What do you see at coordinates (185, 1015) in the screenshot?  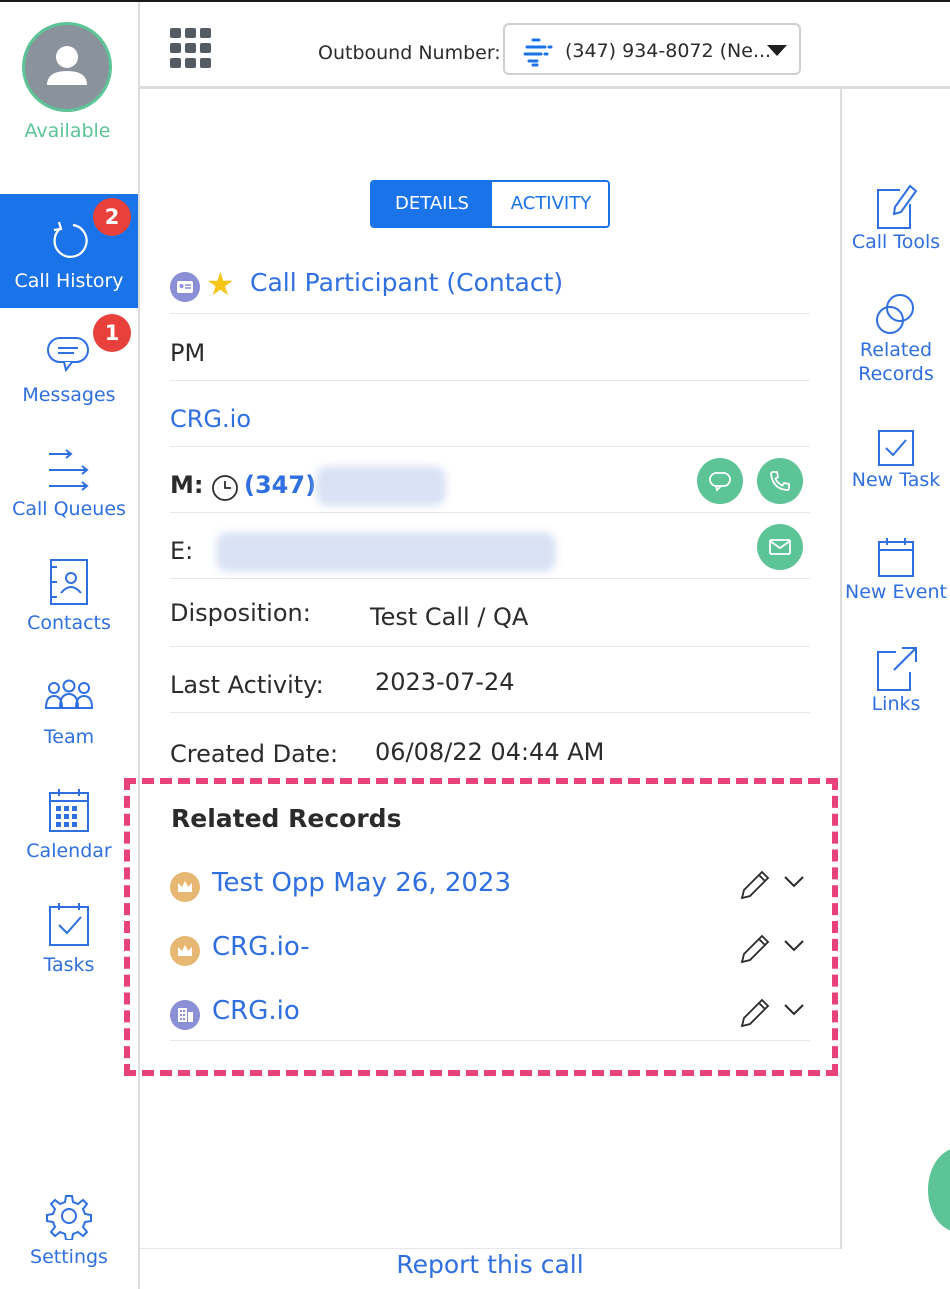 I see `building-icon` at bounding box center [185, 1015].